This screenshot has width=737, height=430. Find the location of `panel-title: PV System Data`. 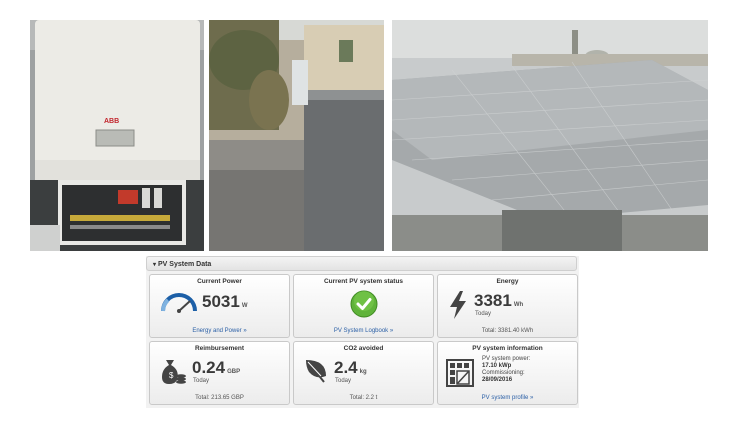

panel-title: PV System Data is located at coordinates (185, 264).